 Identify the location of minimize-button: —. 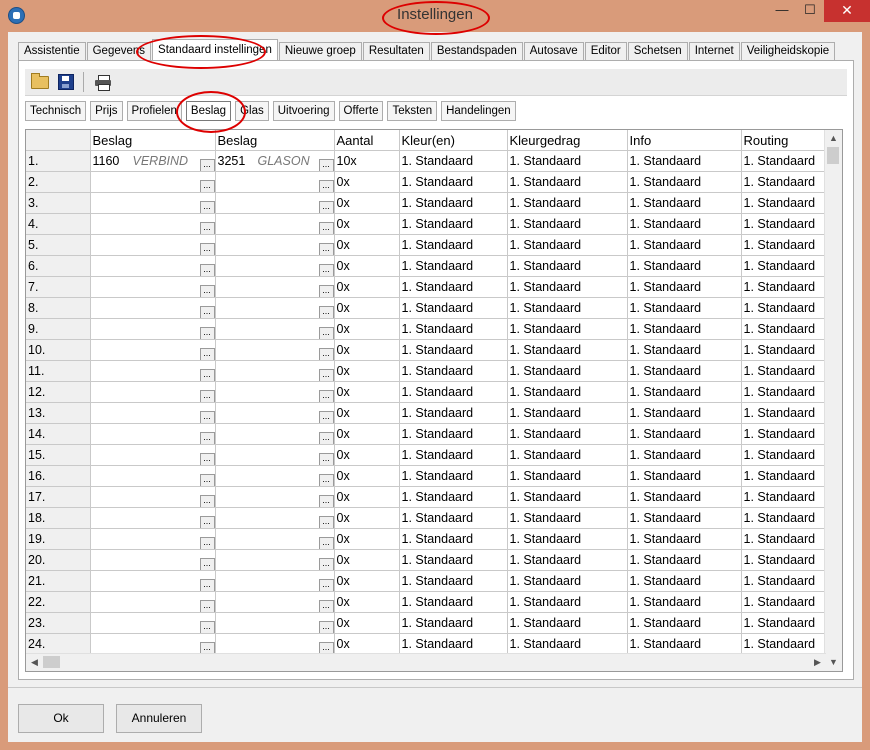
(782, 11).